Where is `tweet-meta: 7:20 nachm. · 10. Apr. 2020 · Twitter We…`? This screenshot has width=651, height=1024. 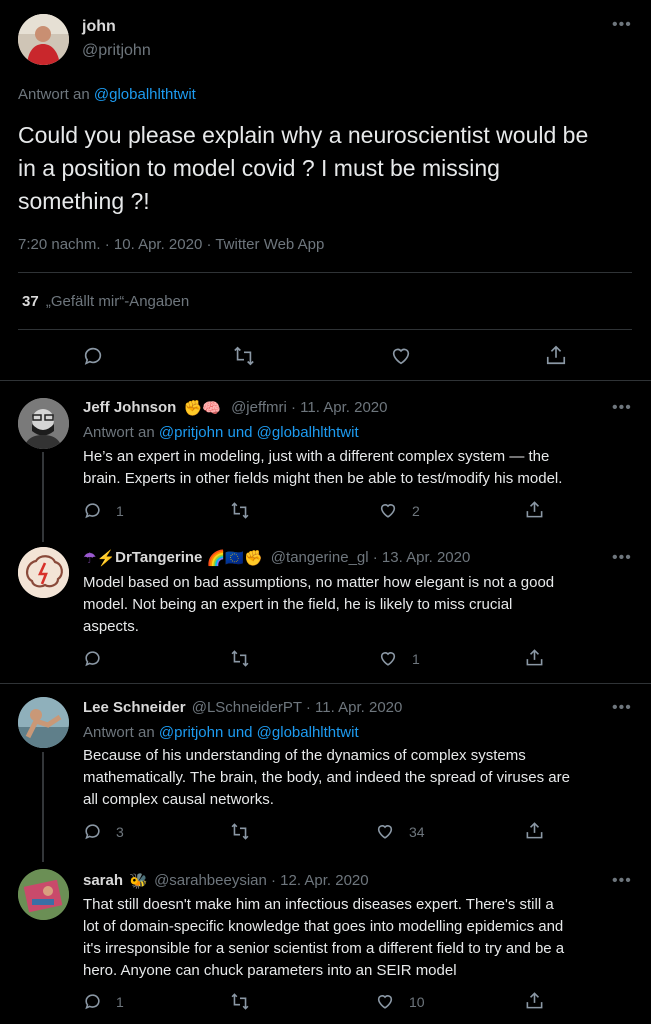 tweet-meta: 7:20 nachm. · 10. Apr. 2020 · Twitter We… is located at coordinates (171, 244).